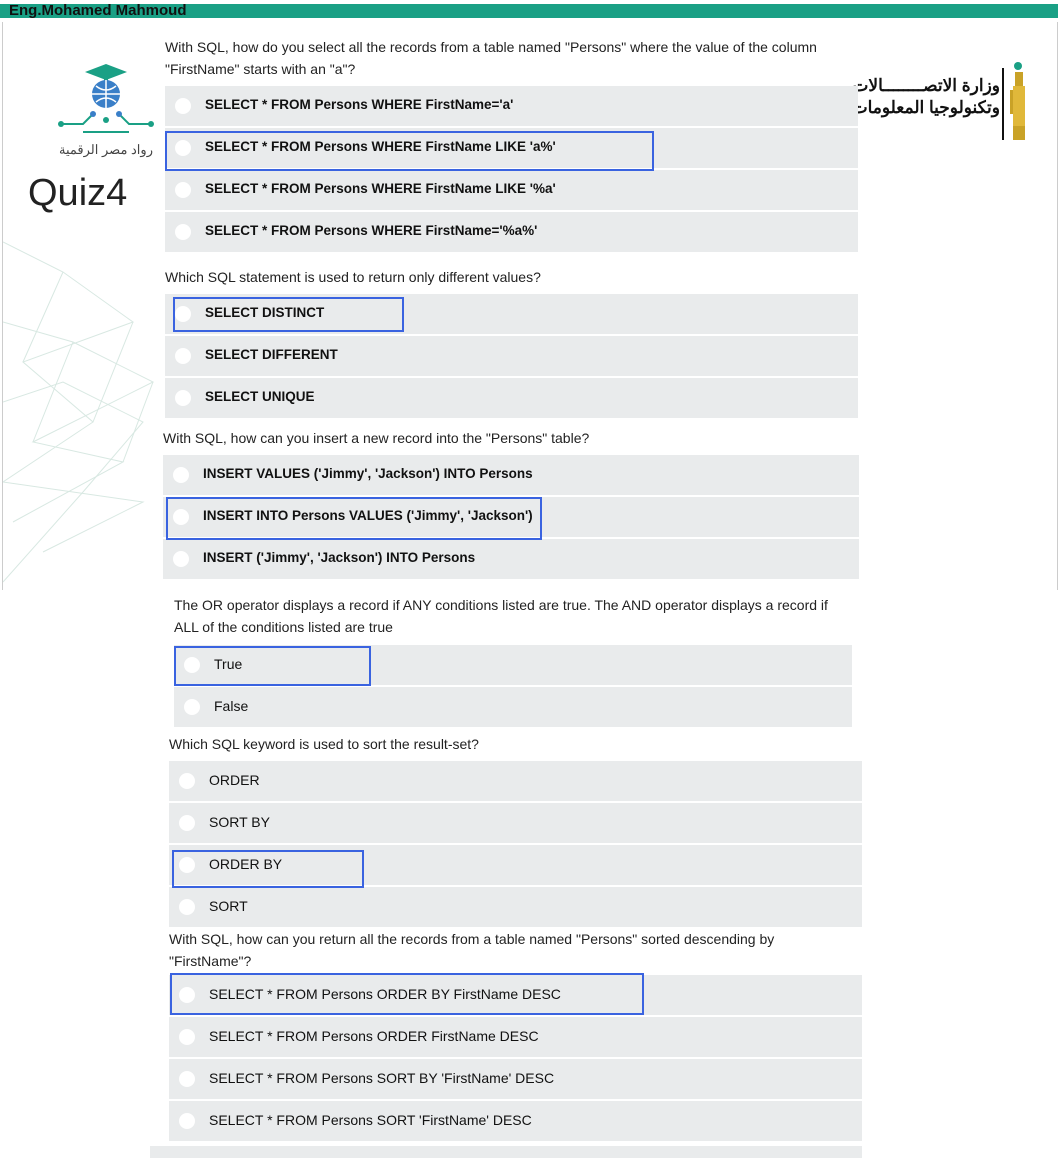  I want to click on rowad-misr-logo: رواد مصر الرقمية, so click(106, 112).